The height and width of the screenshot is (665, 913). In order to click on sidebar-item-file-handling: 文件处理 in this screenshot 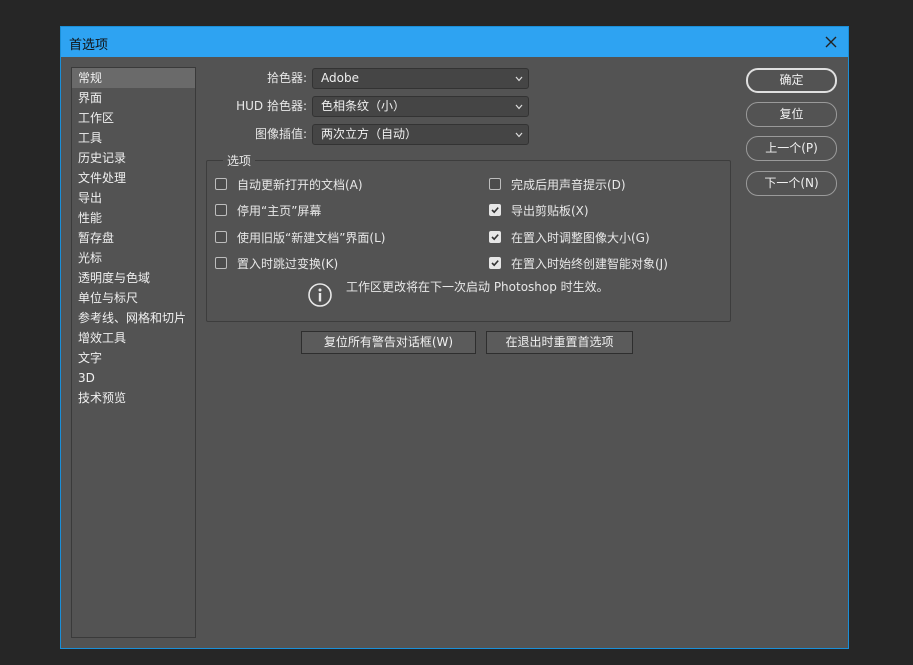, I will do `click(133, 178)`.